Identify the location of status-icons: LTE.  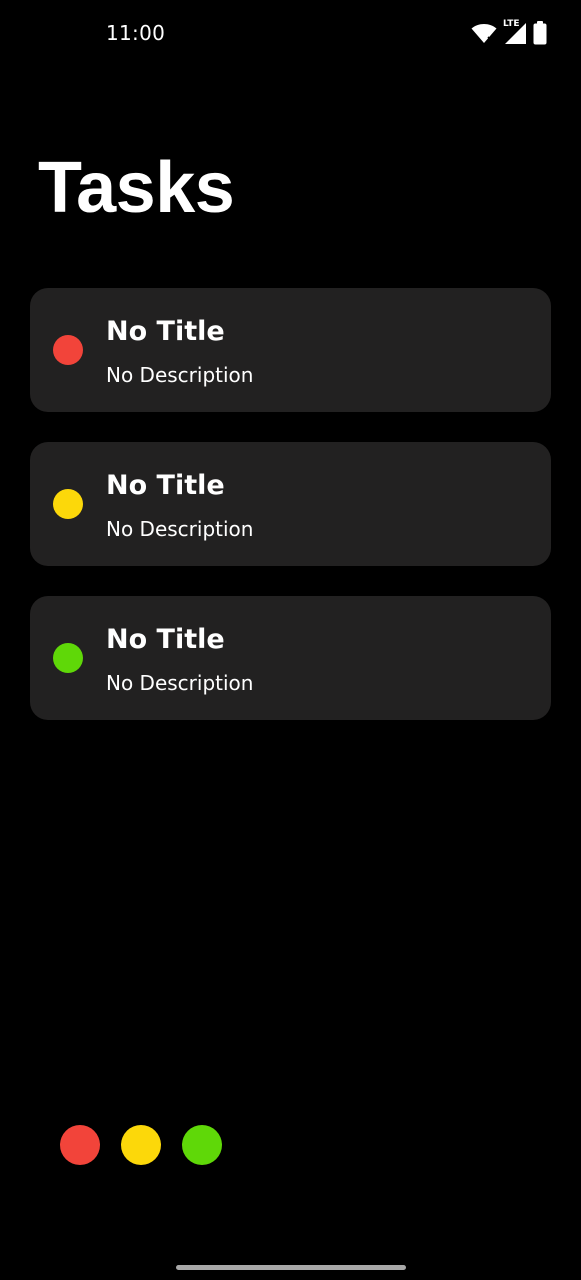
(509, 32).